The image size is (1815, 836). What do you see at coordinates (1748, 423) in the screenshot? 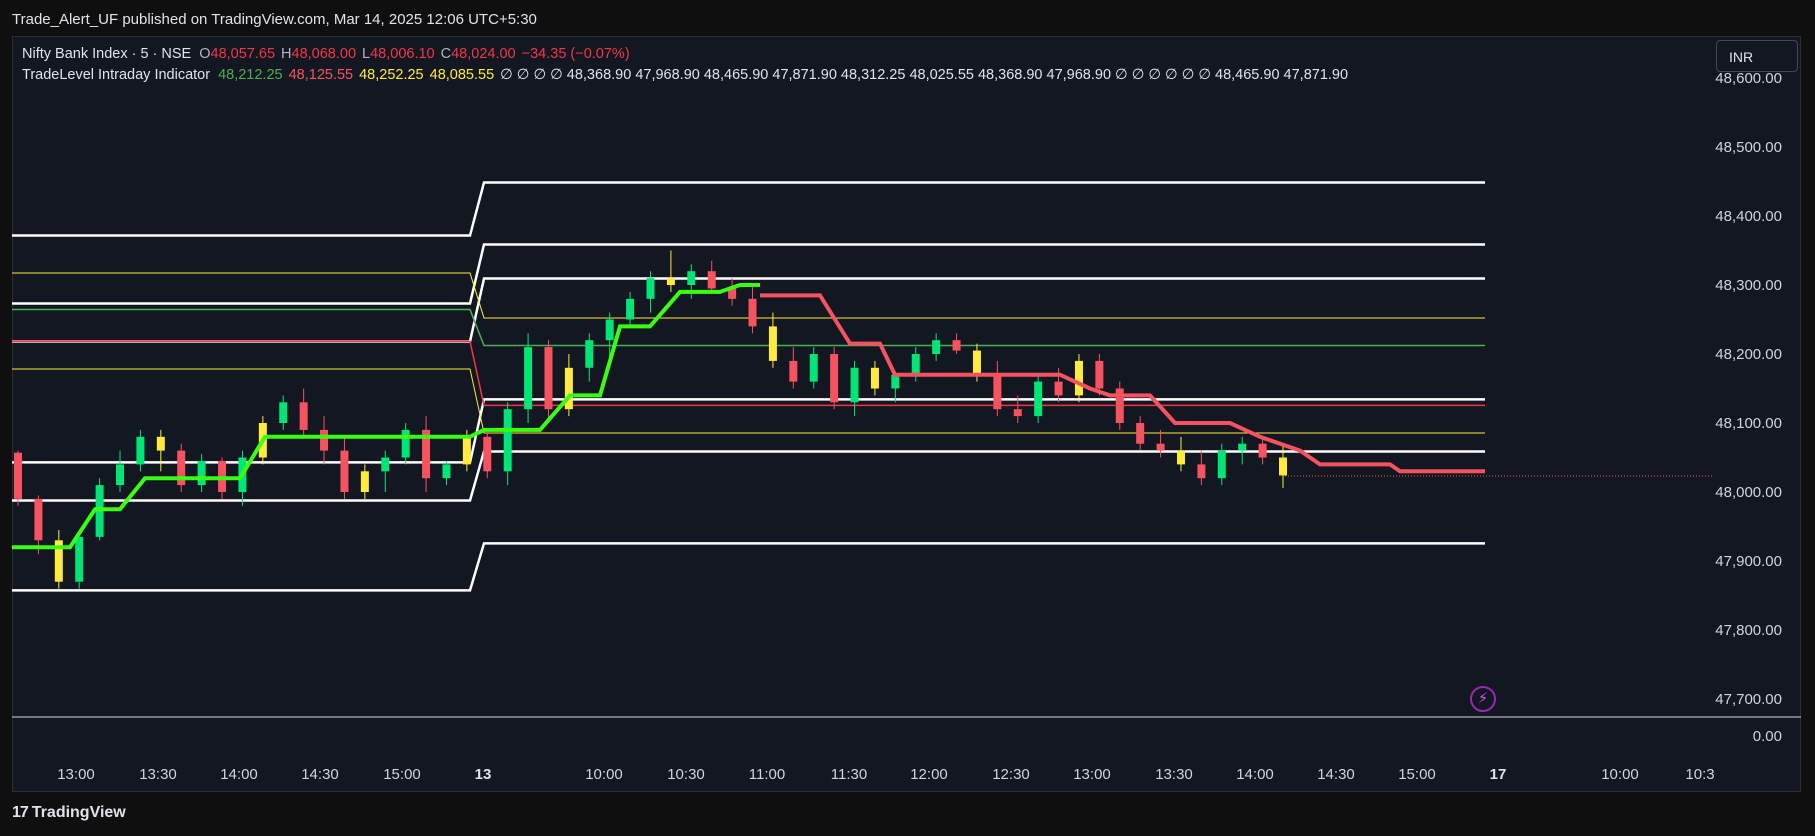
I see `price-tick-label: 48,100.00` at bounding box center [1748, 423].